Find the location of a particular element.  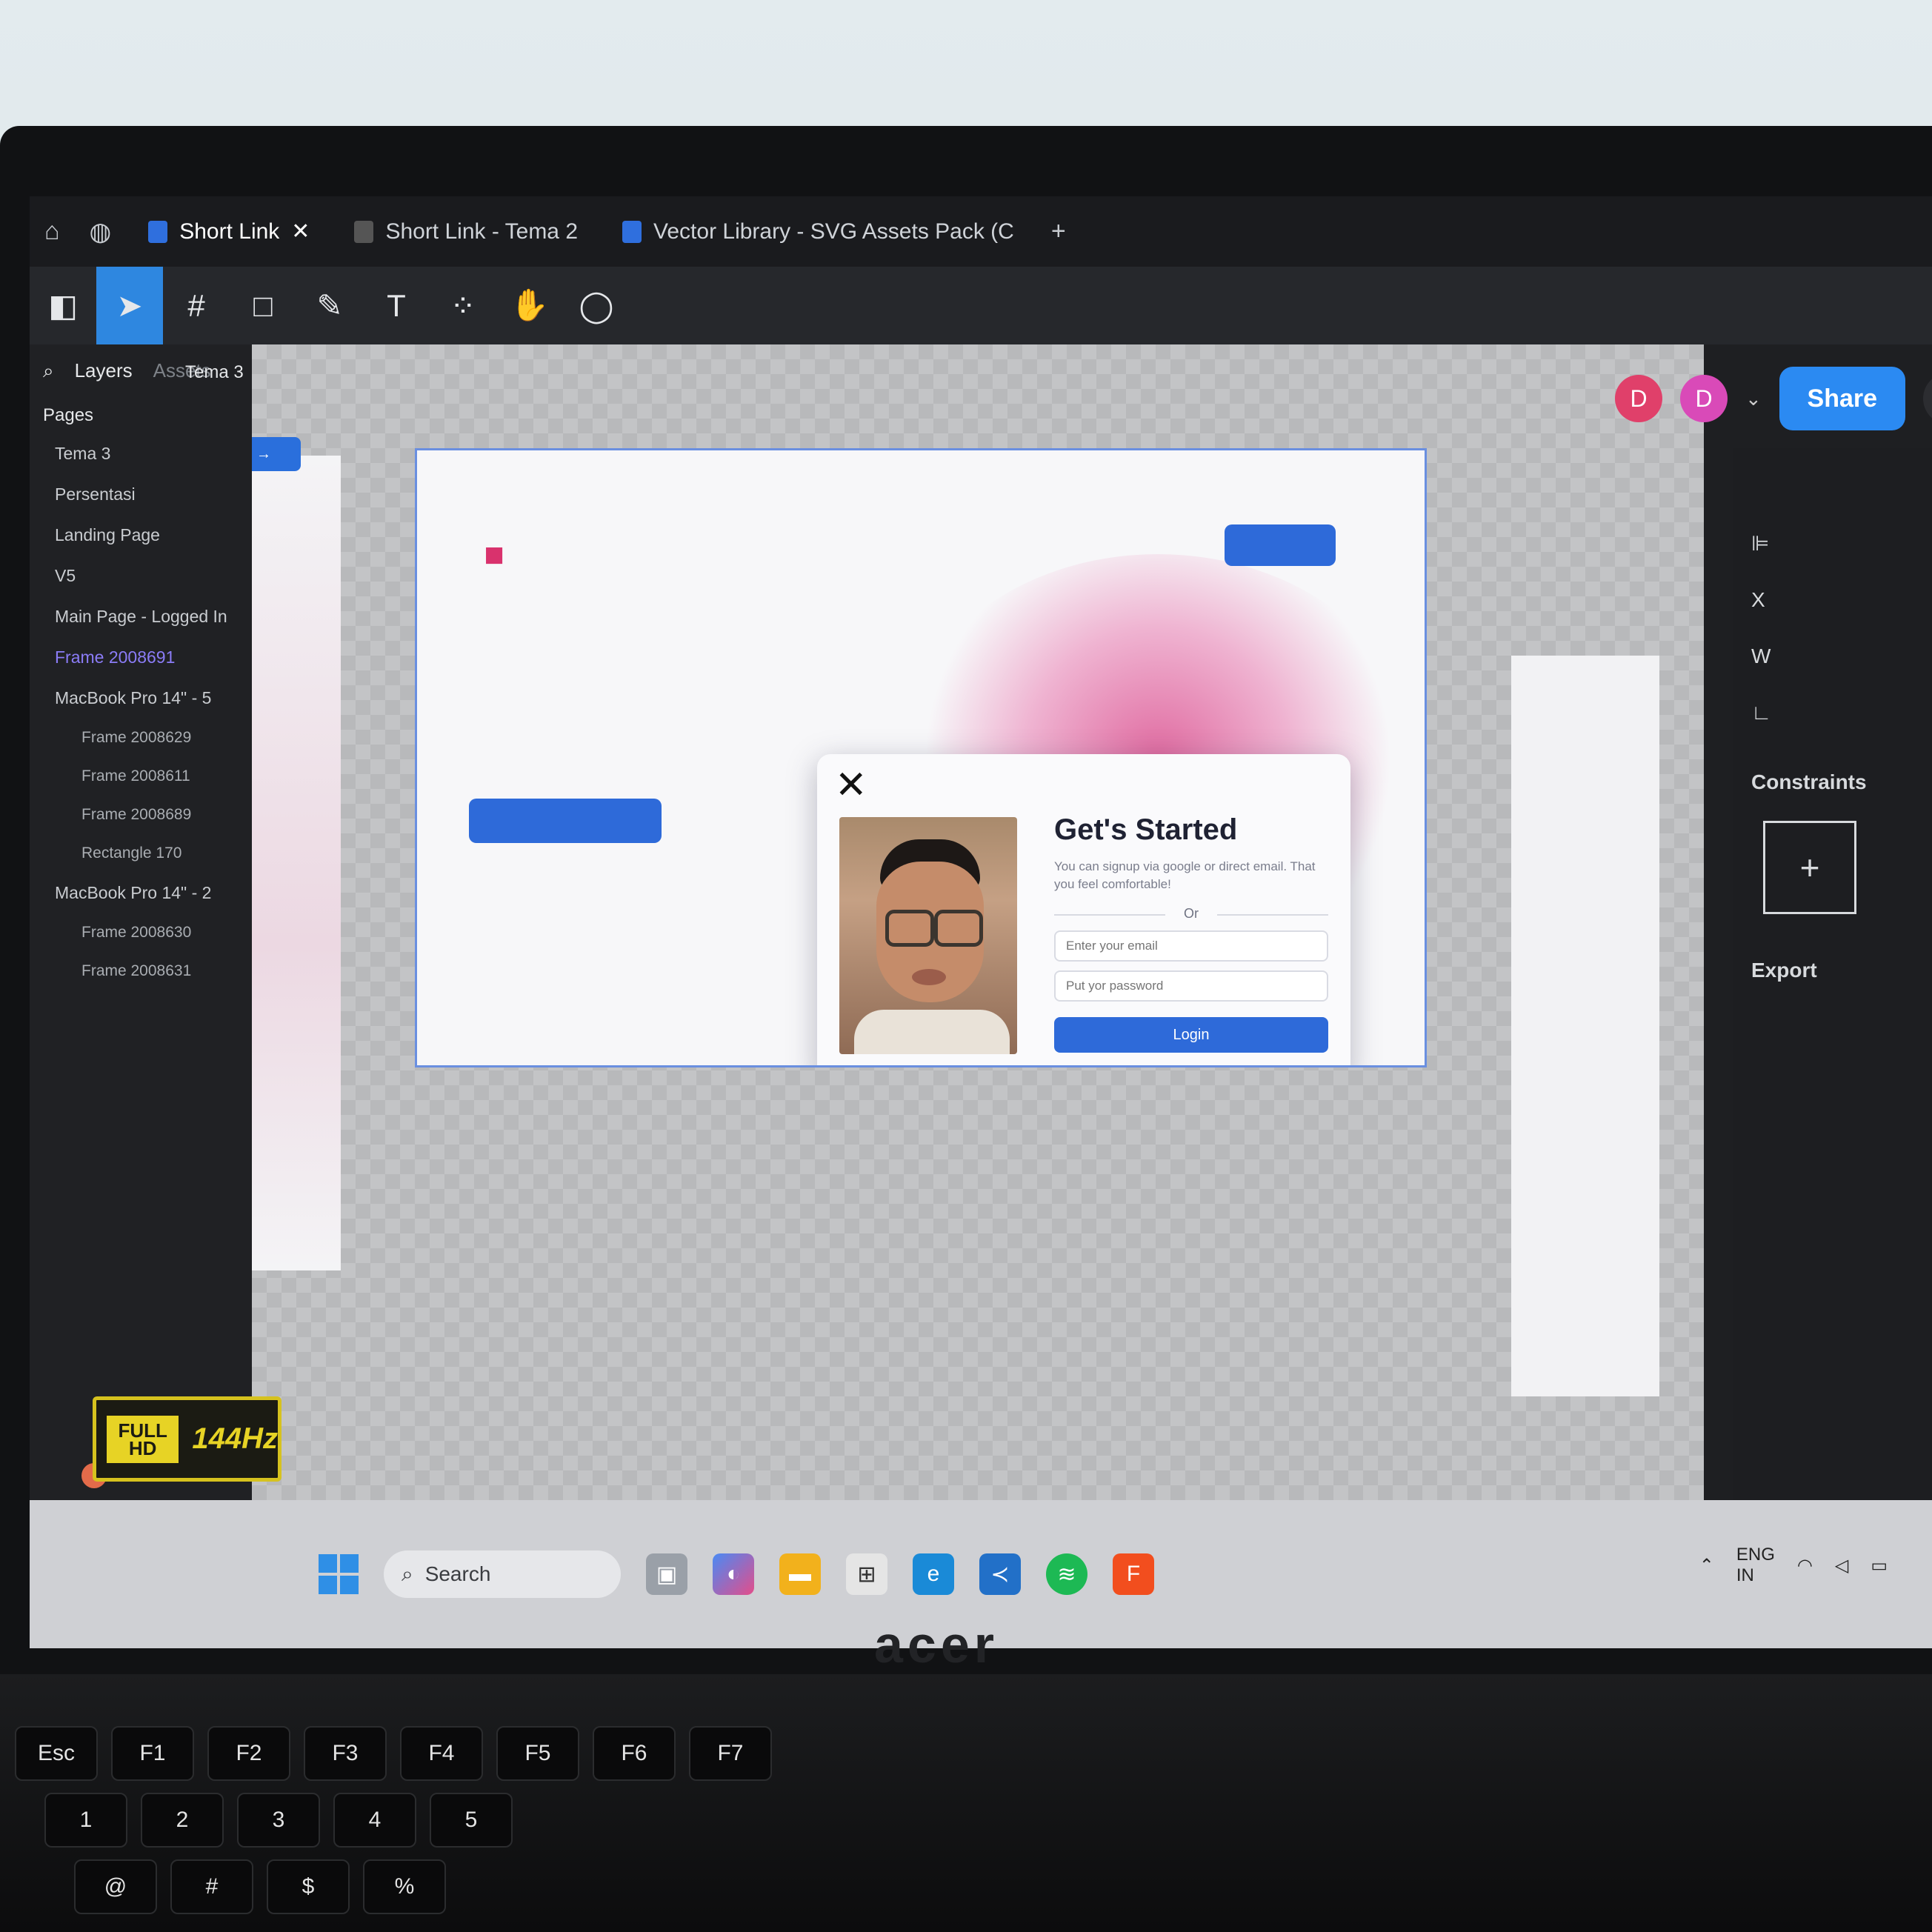

shape-tool-button: □ is located at coordinates (263, 305).